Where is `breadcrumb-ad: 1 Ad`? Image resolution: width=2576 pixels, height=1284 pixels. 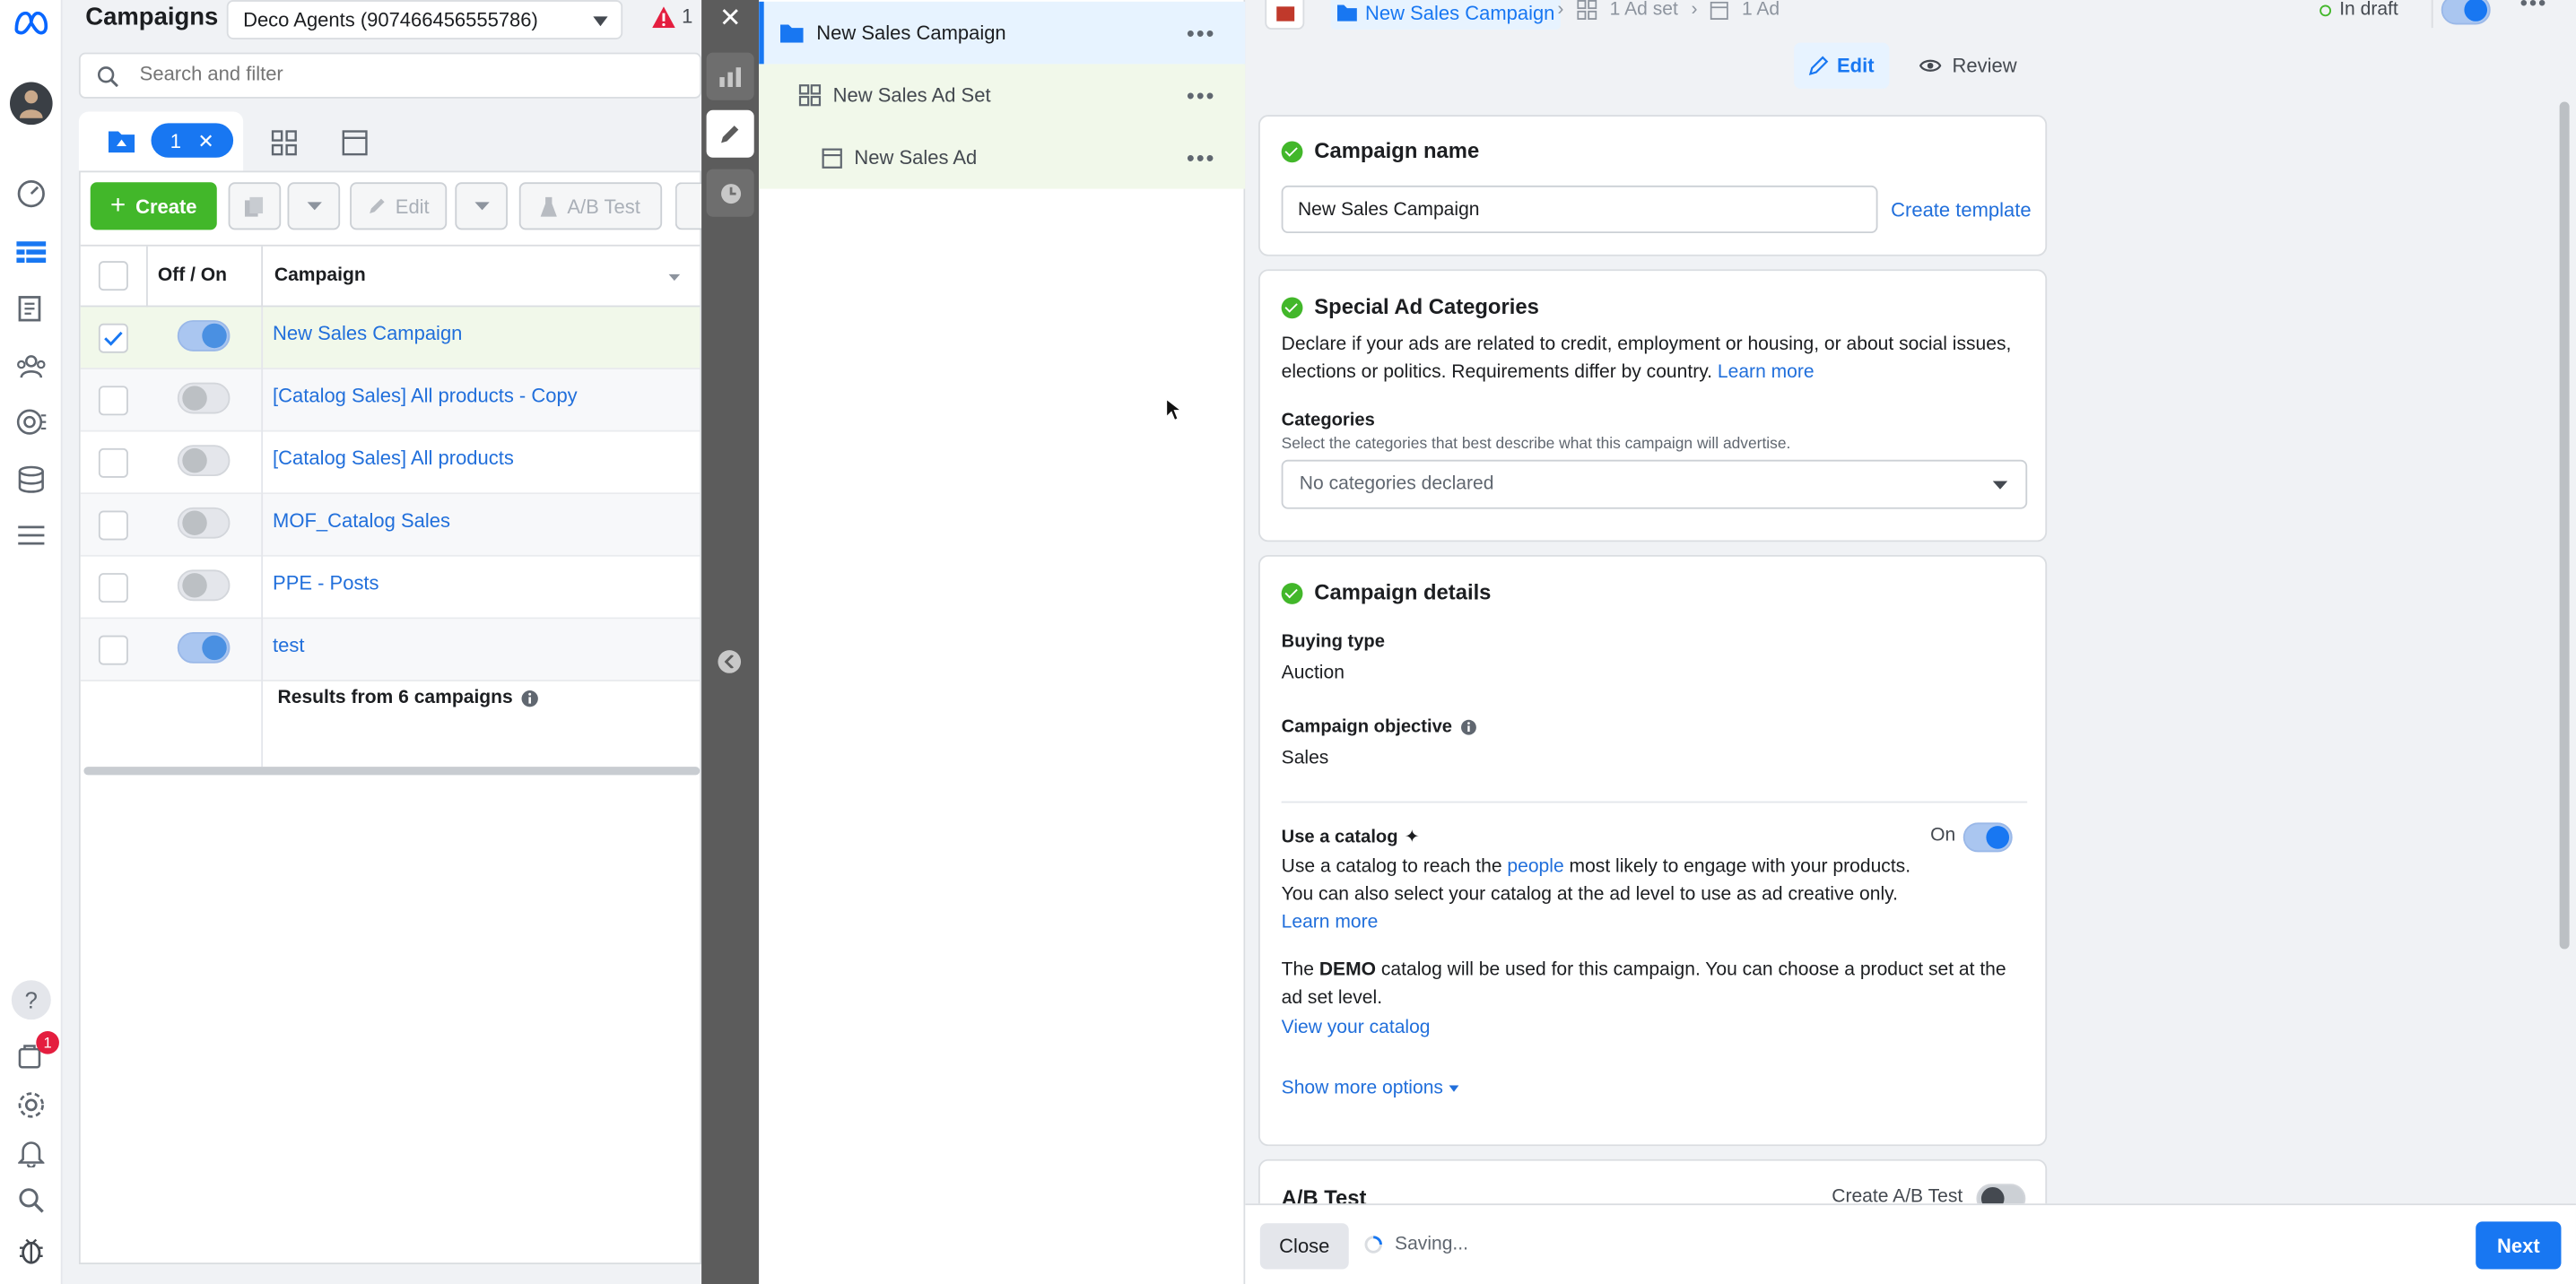 breadcrumb-ad: 1 Ad is located at coordinates (1761, 10).